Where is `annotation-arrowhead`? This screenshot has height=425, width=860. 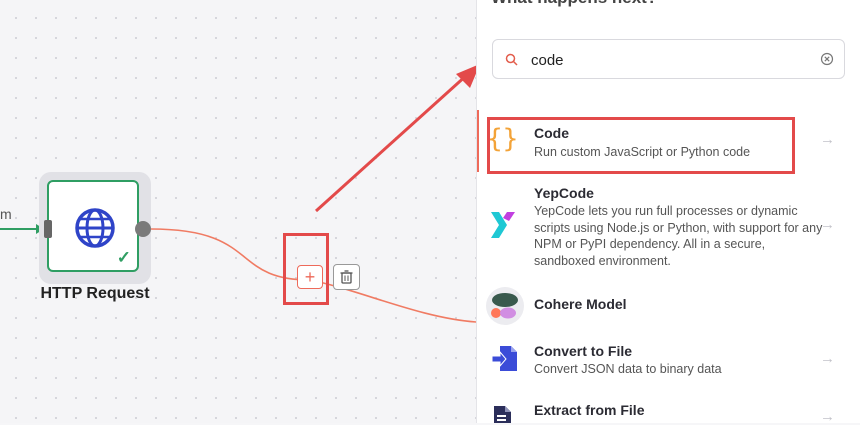
annotation-arrowhead is located at coordinates (466, 76).